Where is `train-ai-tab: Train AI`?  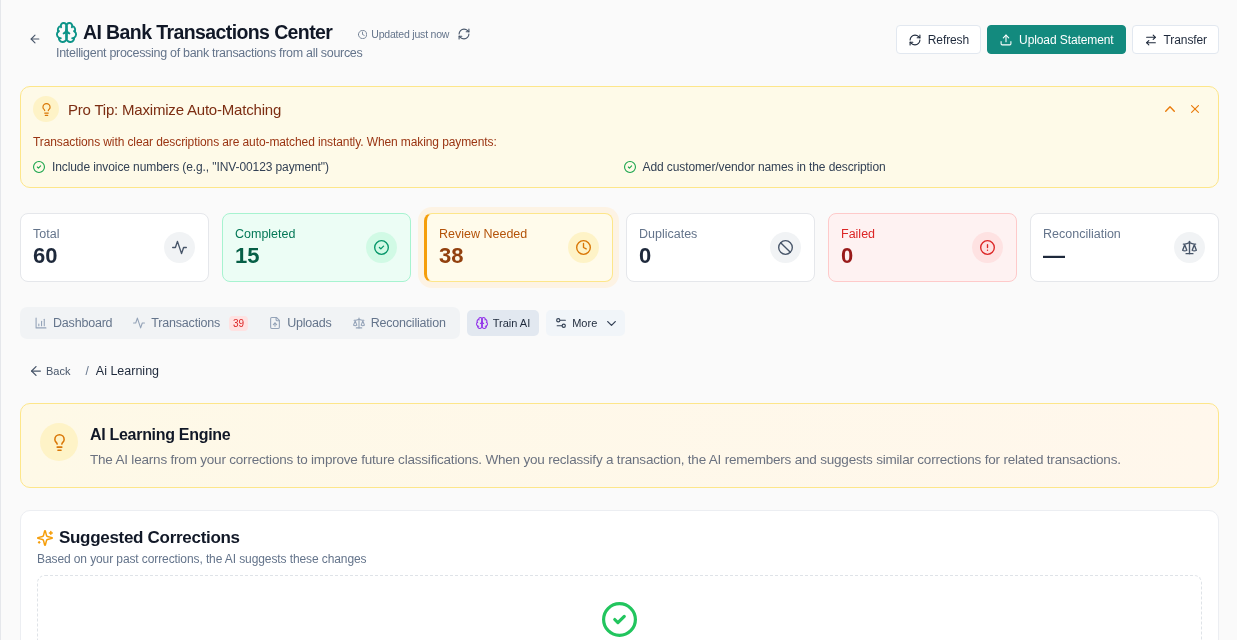 train-ai-tab: Train AI is located at coordinates (503, 323).